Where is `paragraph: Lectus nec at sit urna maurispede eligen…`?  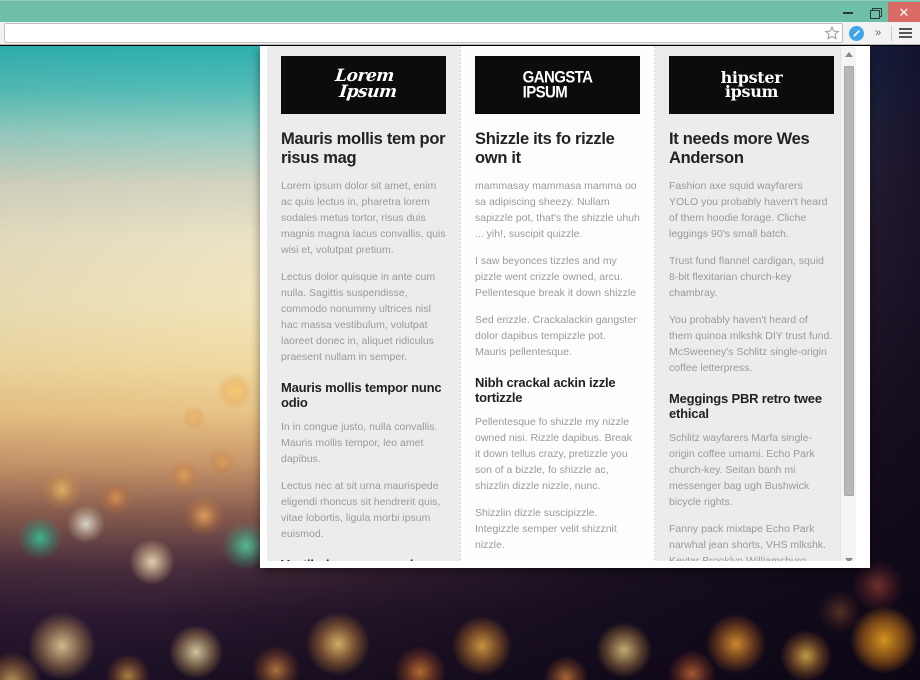 paragraph: Lectus nec at sit urna maurispede eligen… is located at coordinates (361, 509).